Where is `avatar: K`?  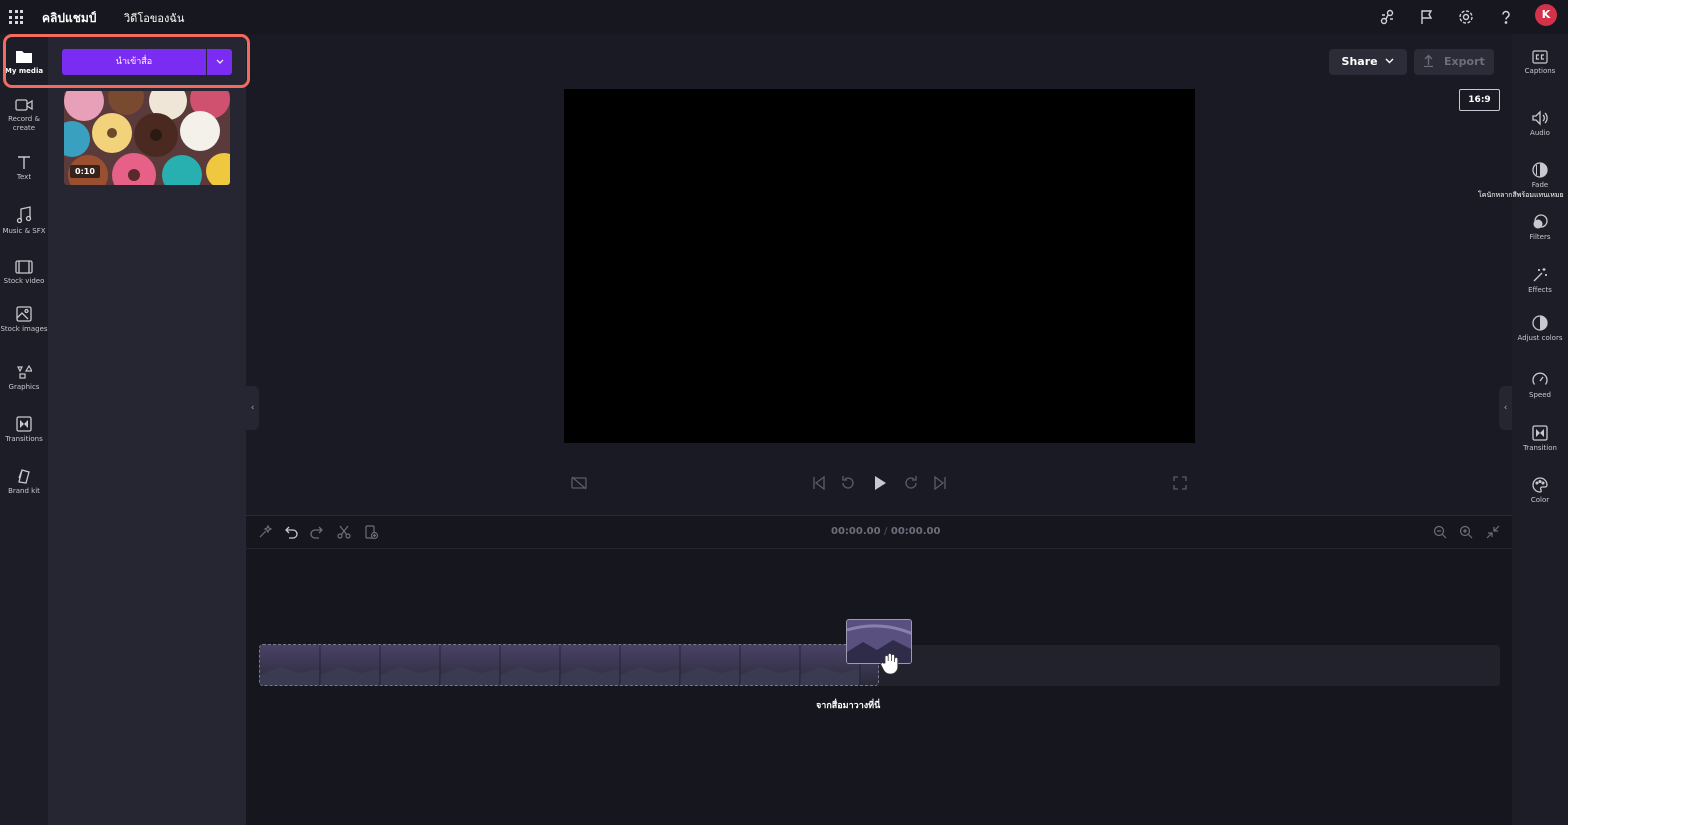
avatar: K is located at coordinates (1546, 15).